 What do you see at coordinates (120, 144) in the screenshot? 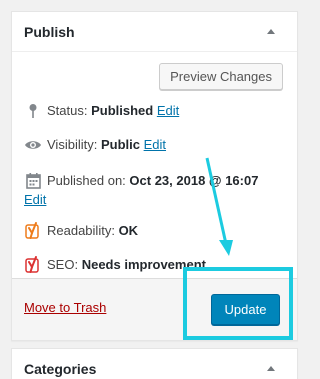
I see `visibility-value: Public` at bounding box center [120, 144].